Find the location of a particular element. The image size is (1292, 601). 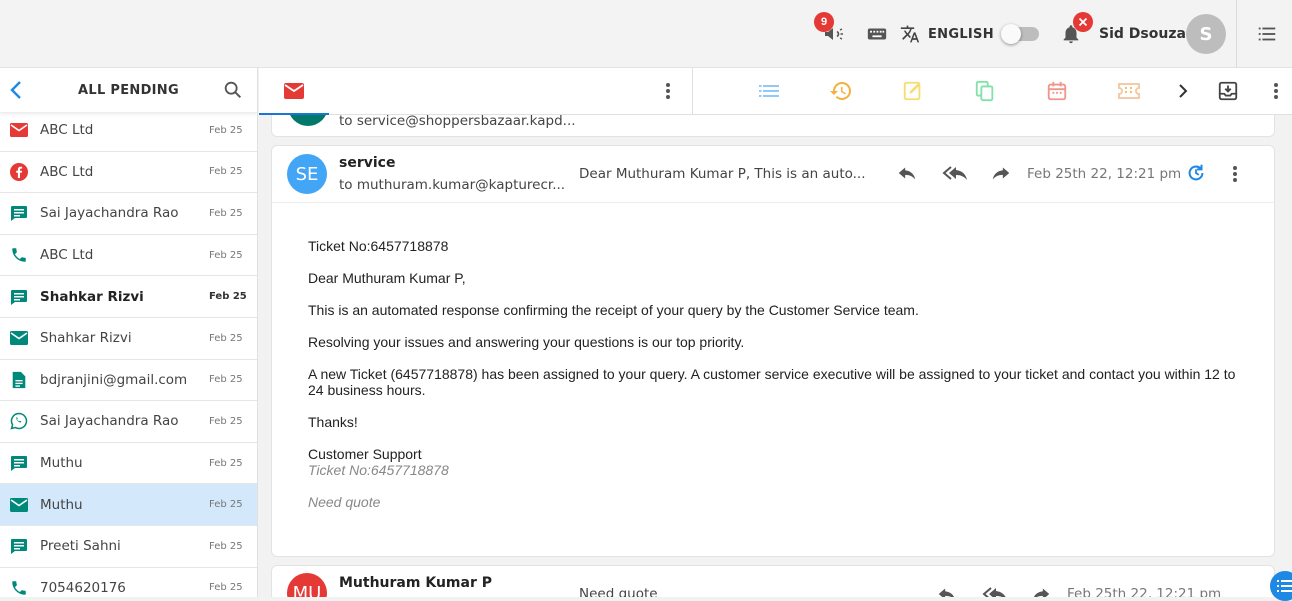

forward-icon is located at coordinates (1041, 592).